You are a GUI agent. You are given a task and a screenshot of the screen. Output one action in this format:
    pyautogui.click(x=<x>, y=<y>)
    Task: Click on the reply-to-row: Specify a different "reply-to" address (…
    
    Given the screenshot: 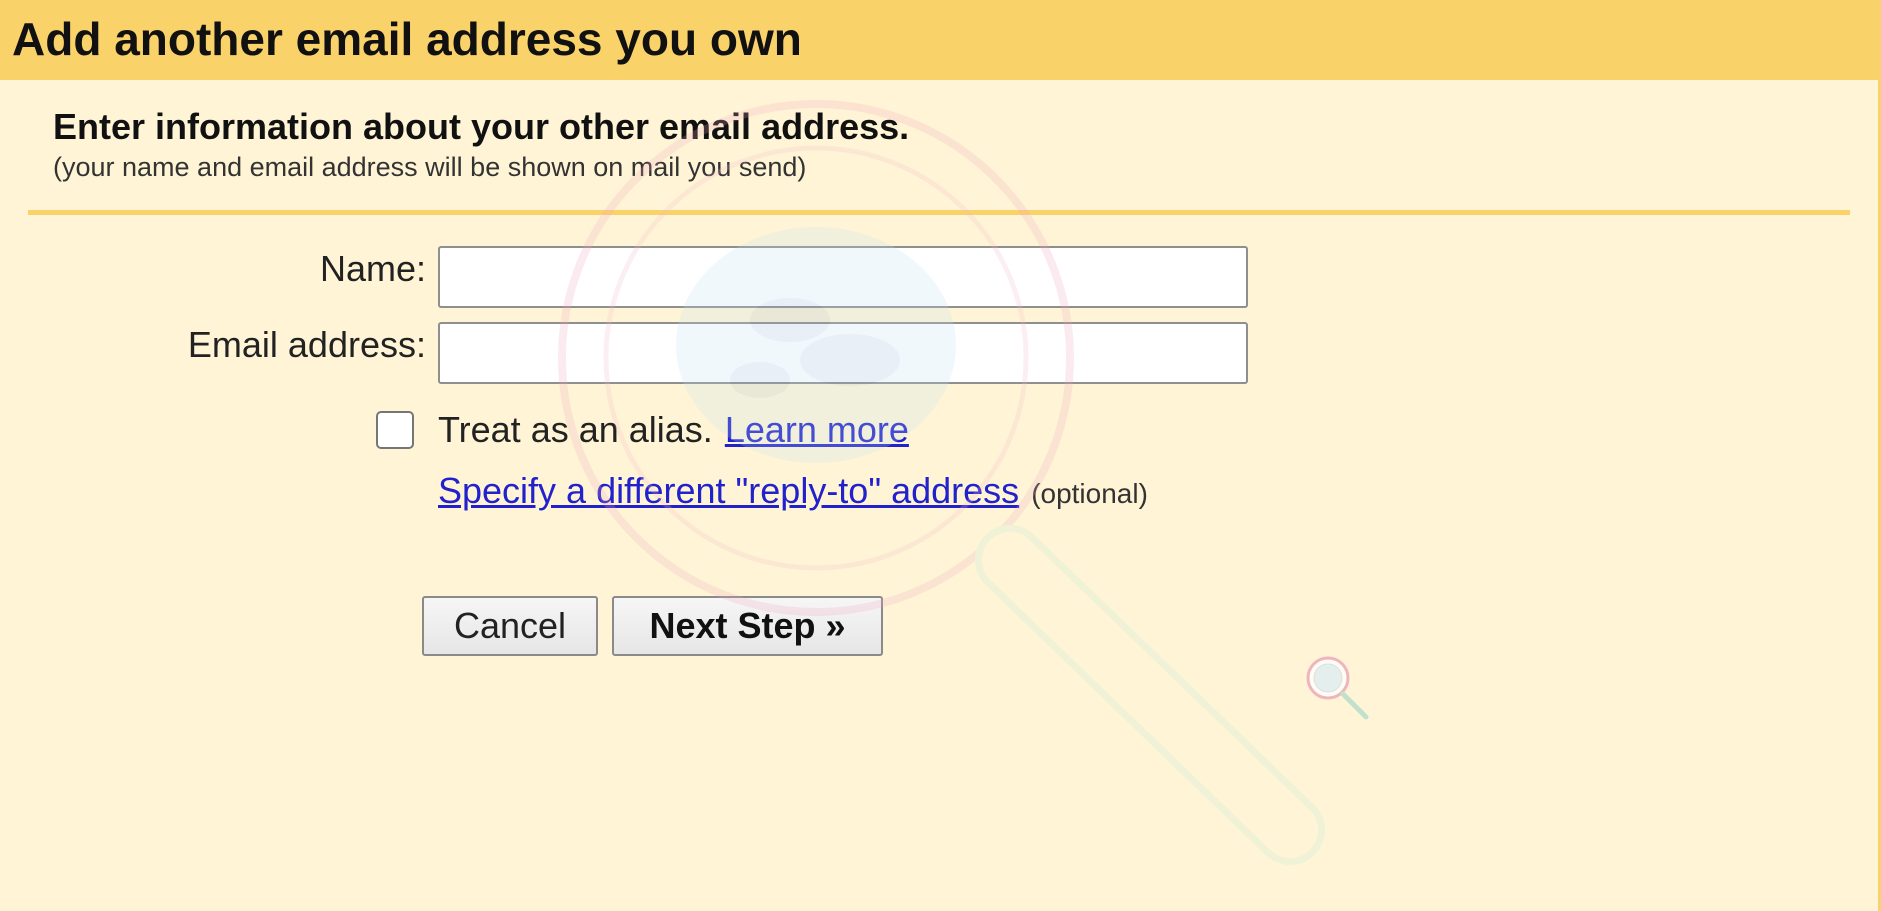 What is the action you would take?
    pyautogui.click(x=793, y=491)
    